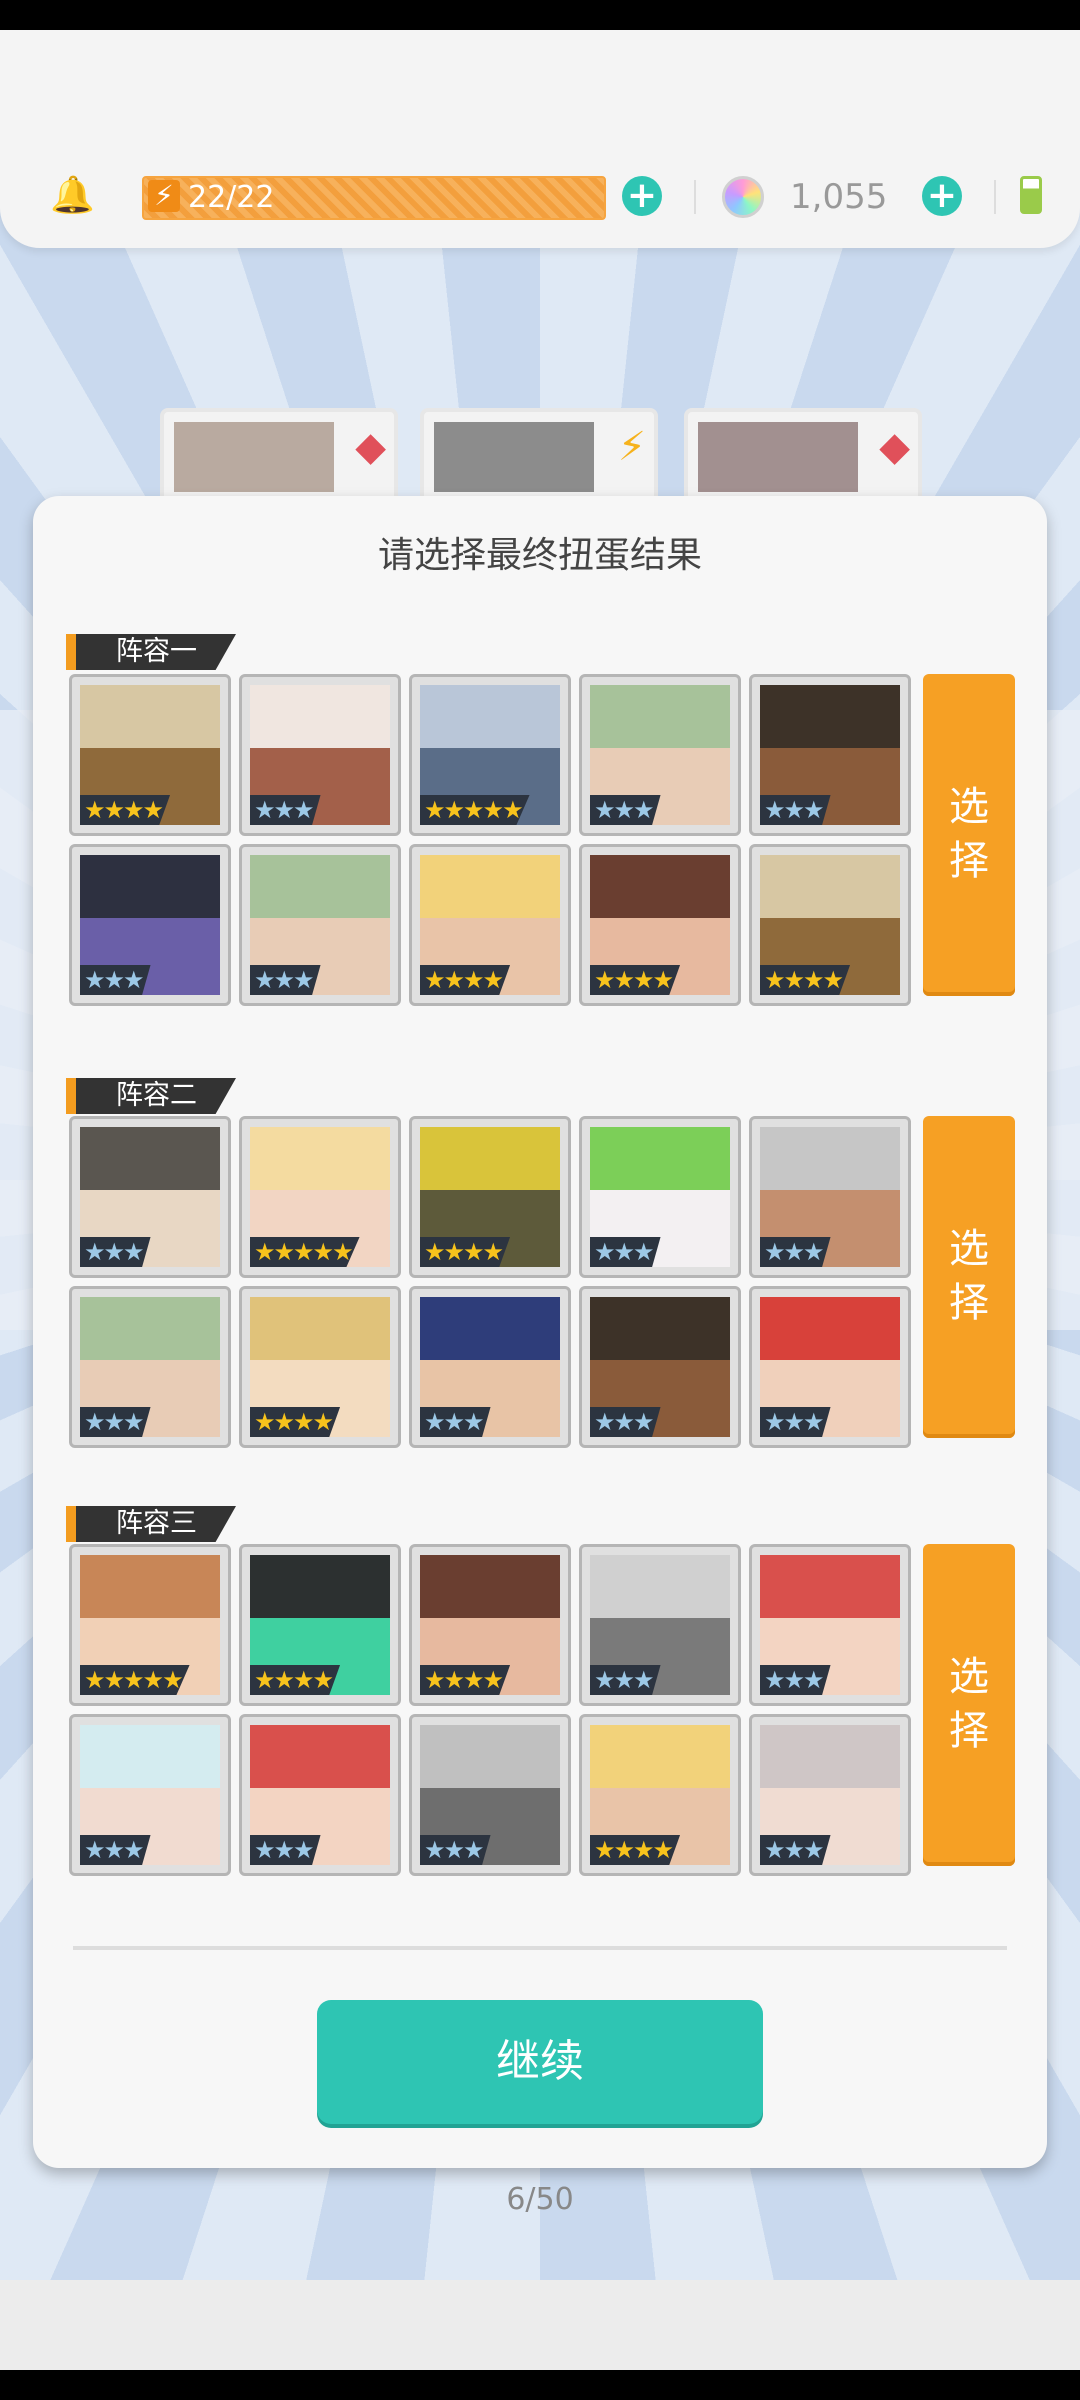 The height and width of the screenshot is (2400, 1080). Describe the element at coordinates (540, 2385) in the screenshot. I see `navigation-bar` at that location.